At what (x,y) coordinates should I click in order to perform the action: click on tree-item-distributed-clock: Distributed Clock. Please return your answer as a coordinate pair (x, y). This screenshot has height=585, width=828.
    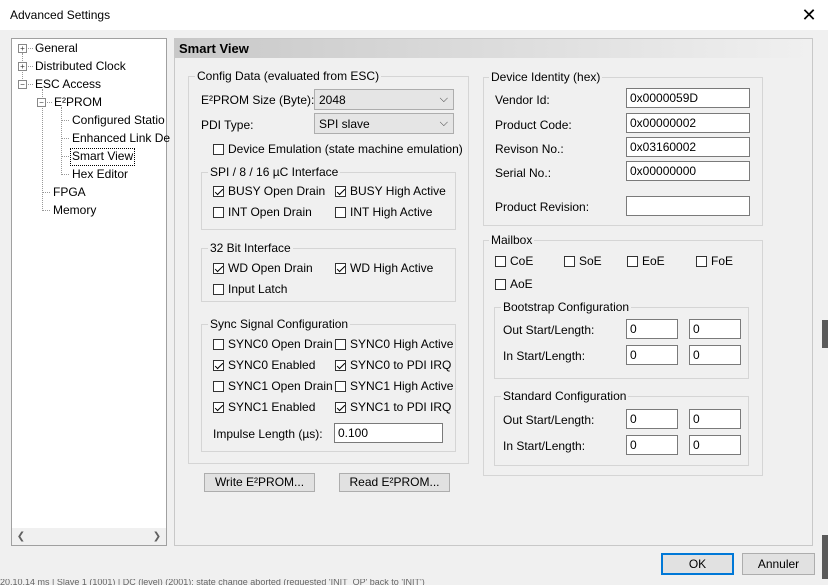
    Looking at the image, I should click on (80, 66).